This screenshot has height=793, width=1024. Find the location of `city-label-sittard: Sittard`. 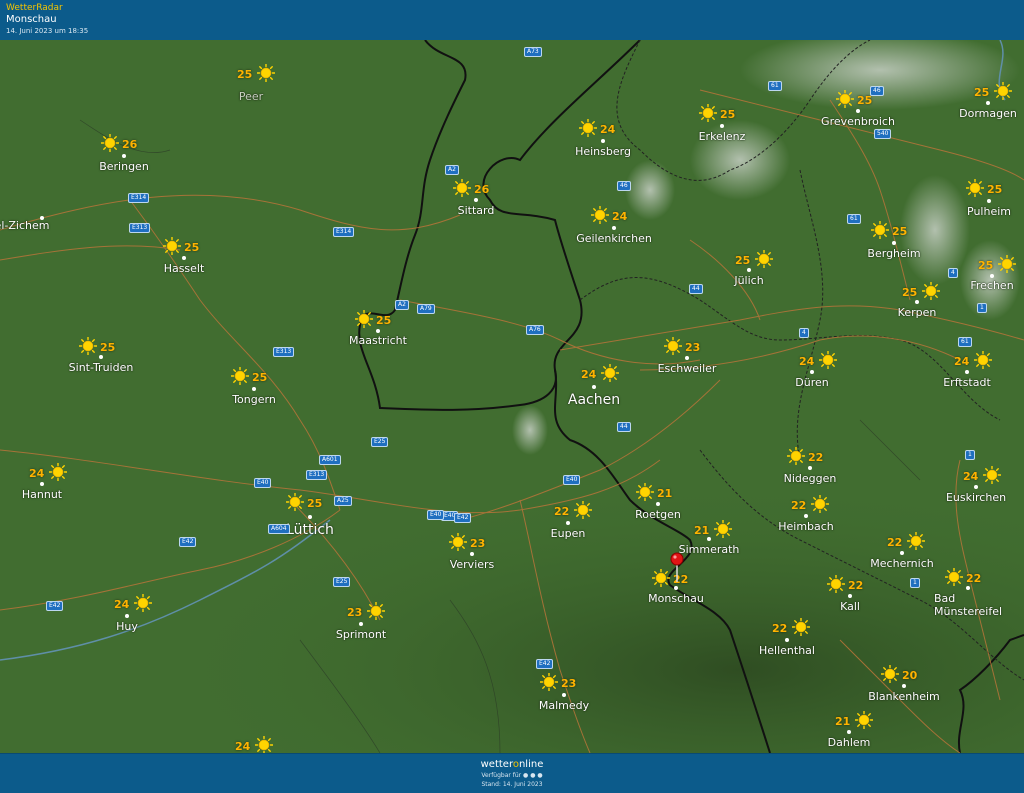

city-label-sittard: Sittard is located at coordinates (476, 210).